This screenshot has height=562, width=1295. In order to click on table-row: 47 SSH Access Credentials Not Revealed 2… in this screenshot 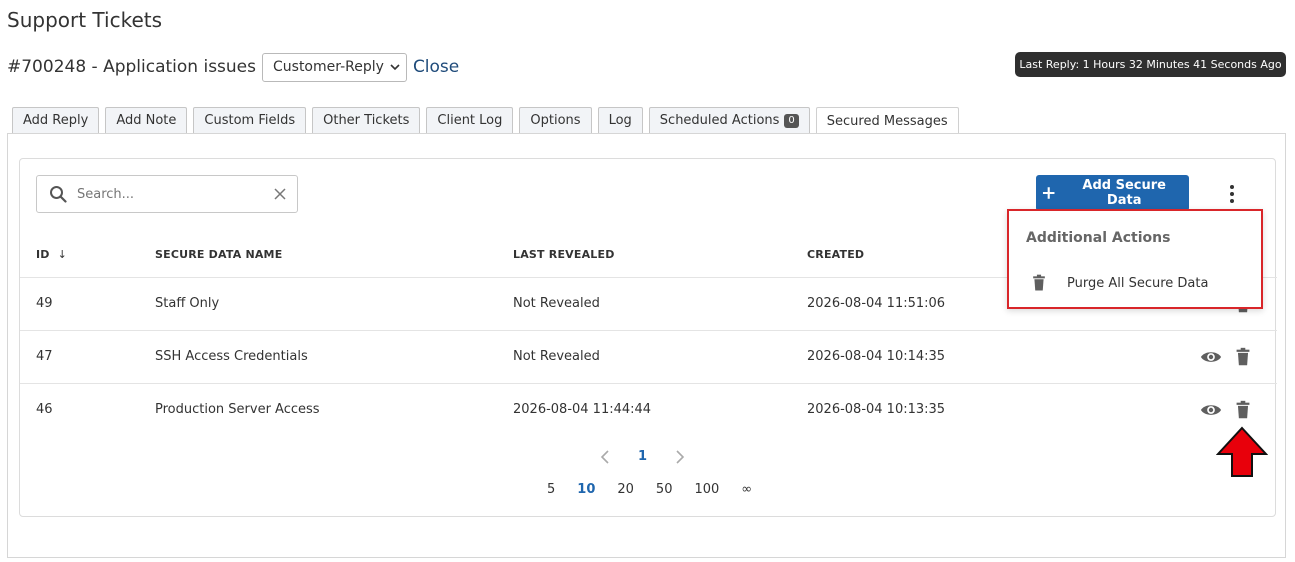, I will do `click(648, 357)`.